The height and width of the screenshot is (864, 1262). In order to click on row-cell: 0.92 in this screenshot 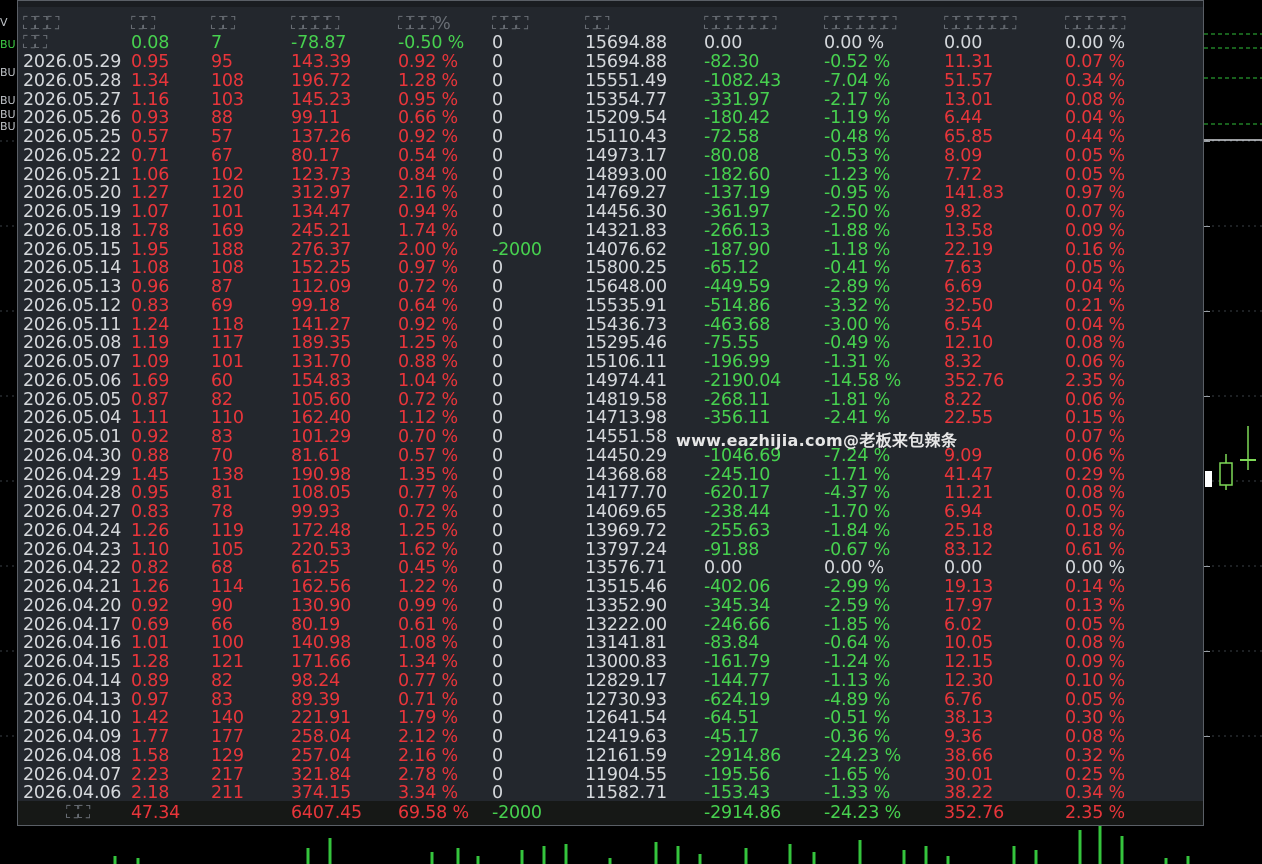, I will do `click(150, 605)`.